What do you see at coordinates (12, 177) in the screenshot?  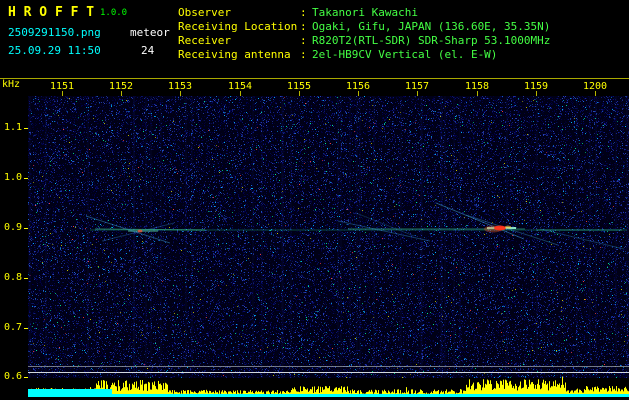 I see `freq-tick-label: 1.0` at bounding box center [12, 177].